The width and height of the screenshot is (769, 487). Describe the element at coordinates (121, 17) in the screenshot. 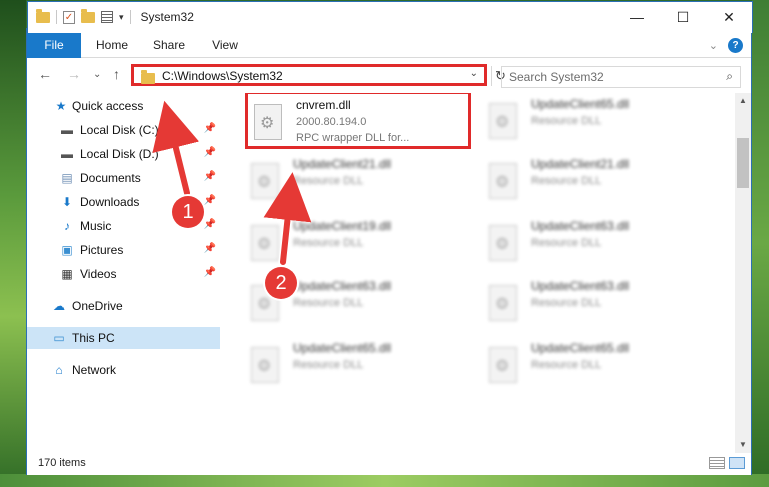

I see `toolbar-dropdown-icon: ▾` at that location.